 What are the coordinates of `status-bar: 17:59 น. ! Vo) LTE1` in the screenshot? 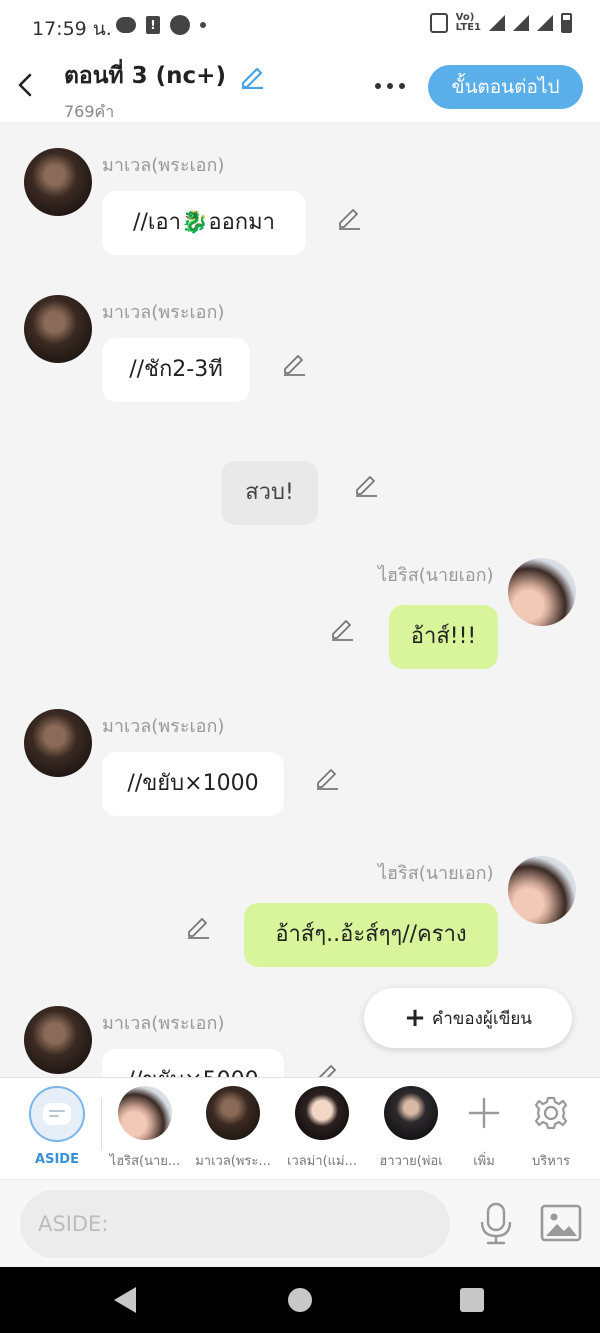 It's located at (300, 26).